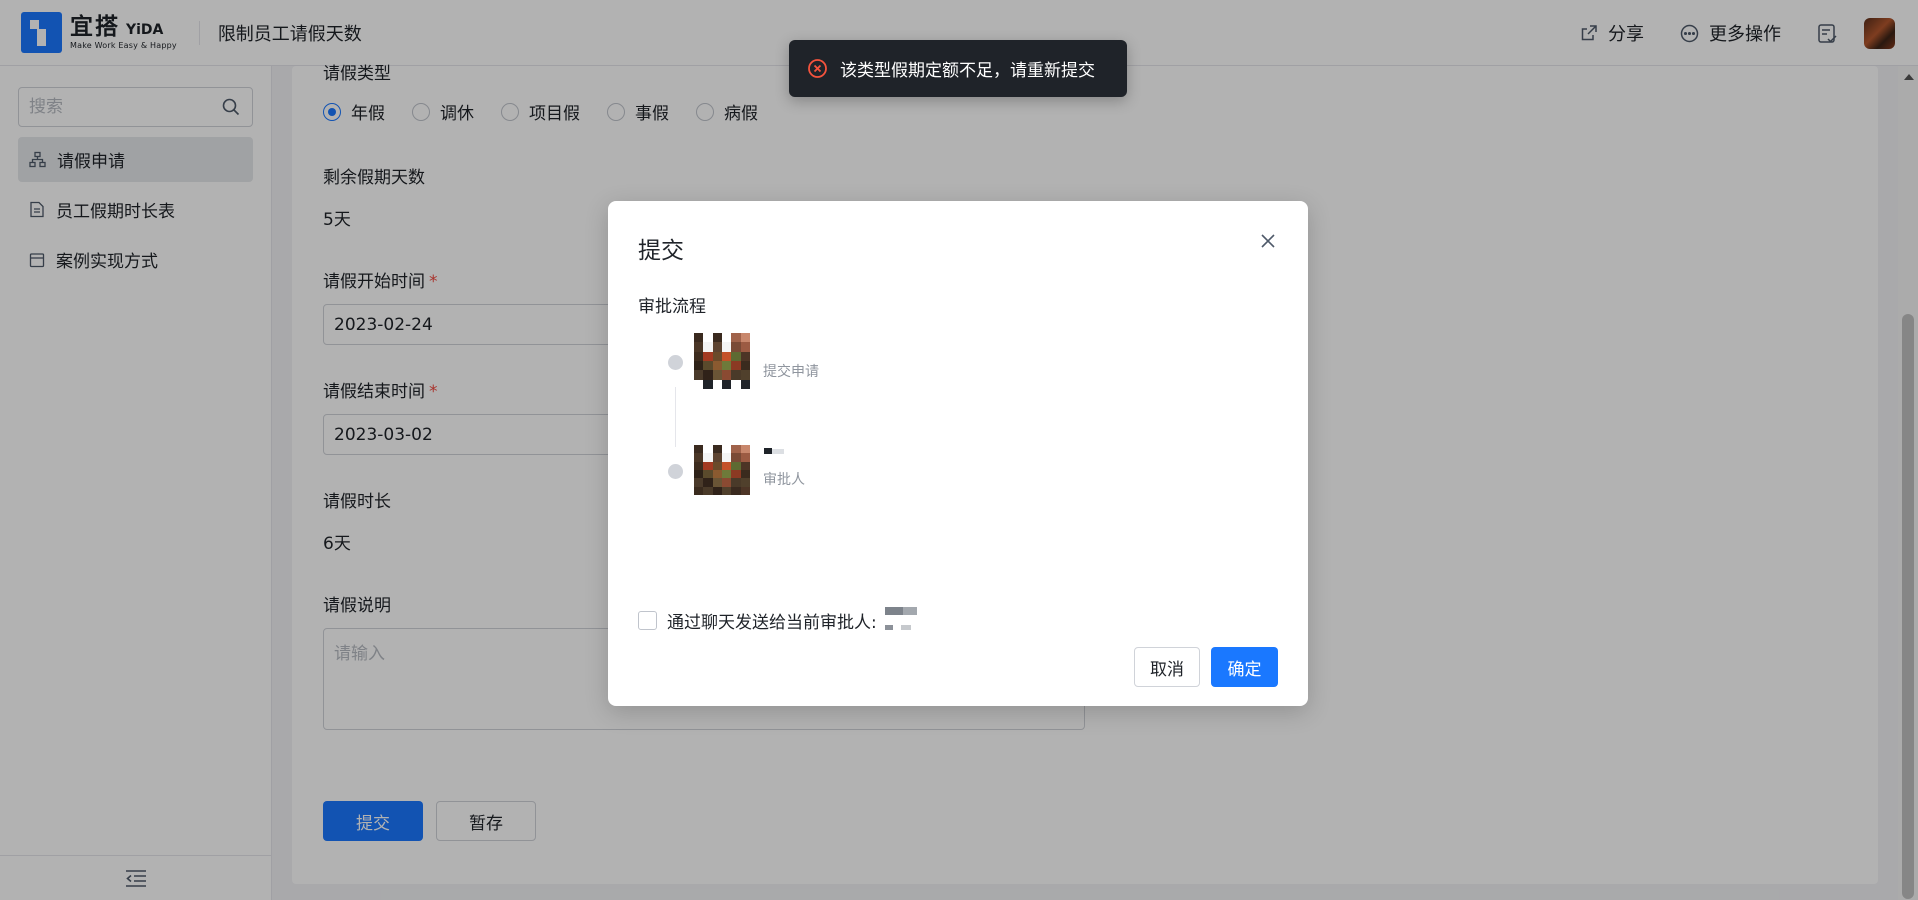 The height and width of the screenshot is (900, 1918). Describe the element at coordinates (675, 417) in the screenshot. I see `flow-connector` at that location.